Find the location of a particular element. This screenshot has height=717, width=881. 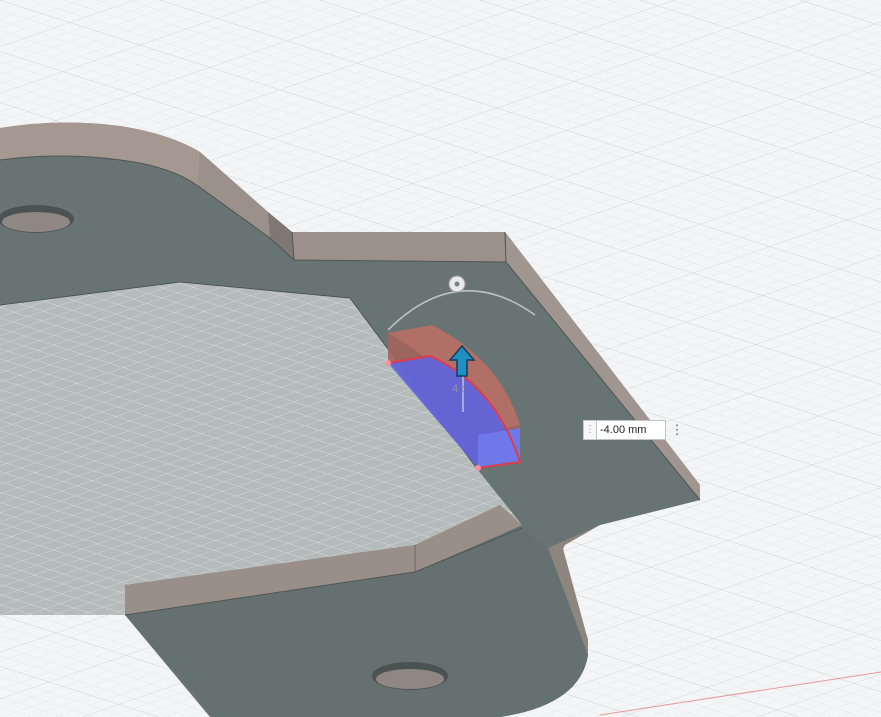

rotation-handle is located at coordinates (457, 284).